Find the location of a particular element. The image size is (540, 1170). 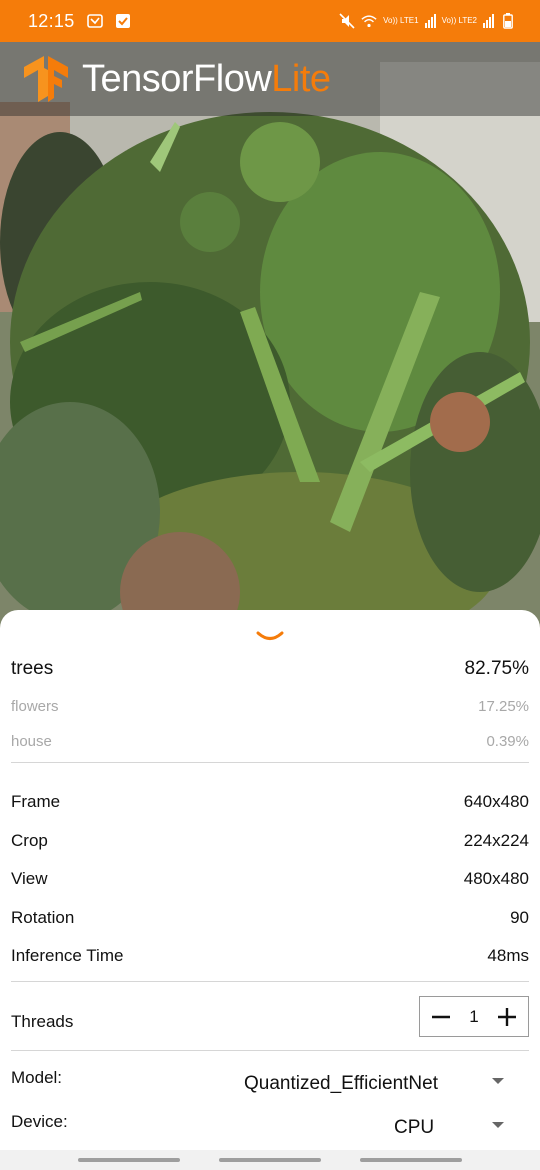

device-label: Device: is located at coordinates (39, 1121).